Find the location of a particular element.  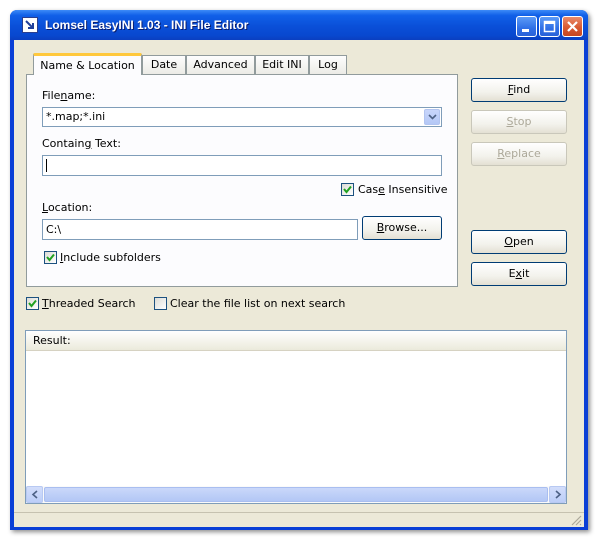

maximize-button is located at coordinates (549, 26).